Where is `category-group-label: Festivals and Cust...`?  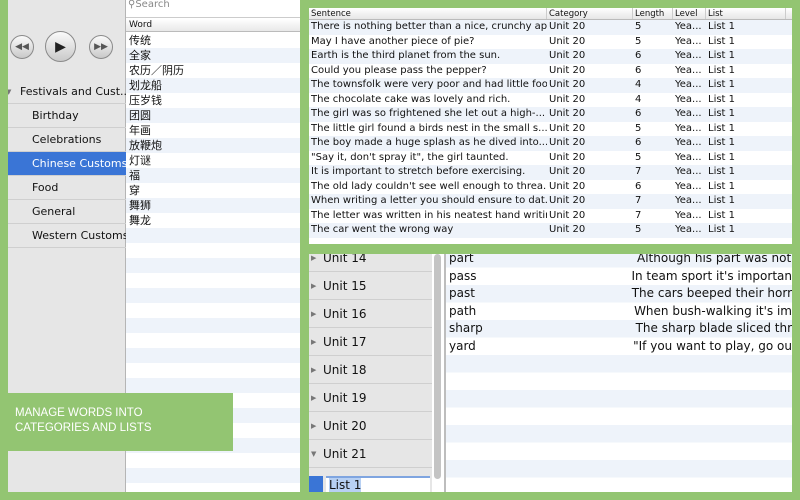 category-group-label: Festivals and Cust... is located at coordinates (73, 91).